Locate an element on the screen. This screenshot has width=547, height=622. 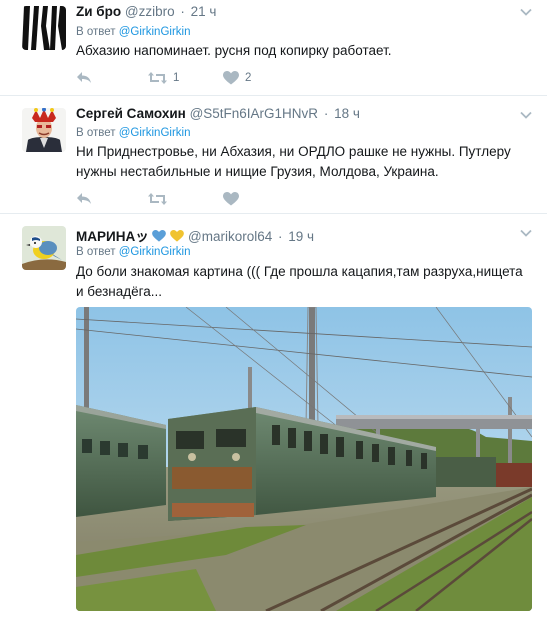
tweet-header: Zи бро @zzibro · 21 ч is located at coordinates (146, 11).